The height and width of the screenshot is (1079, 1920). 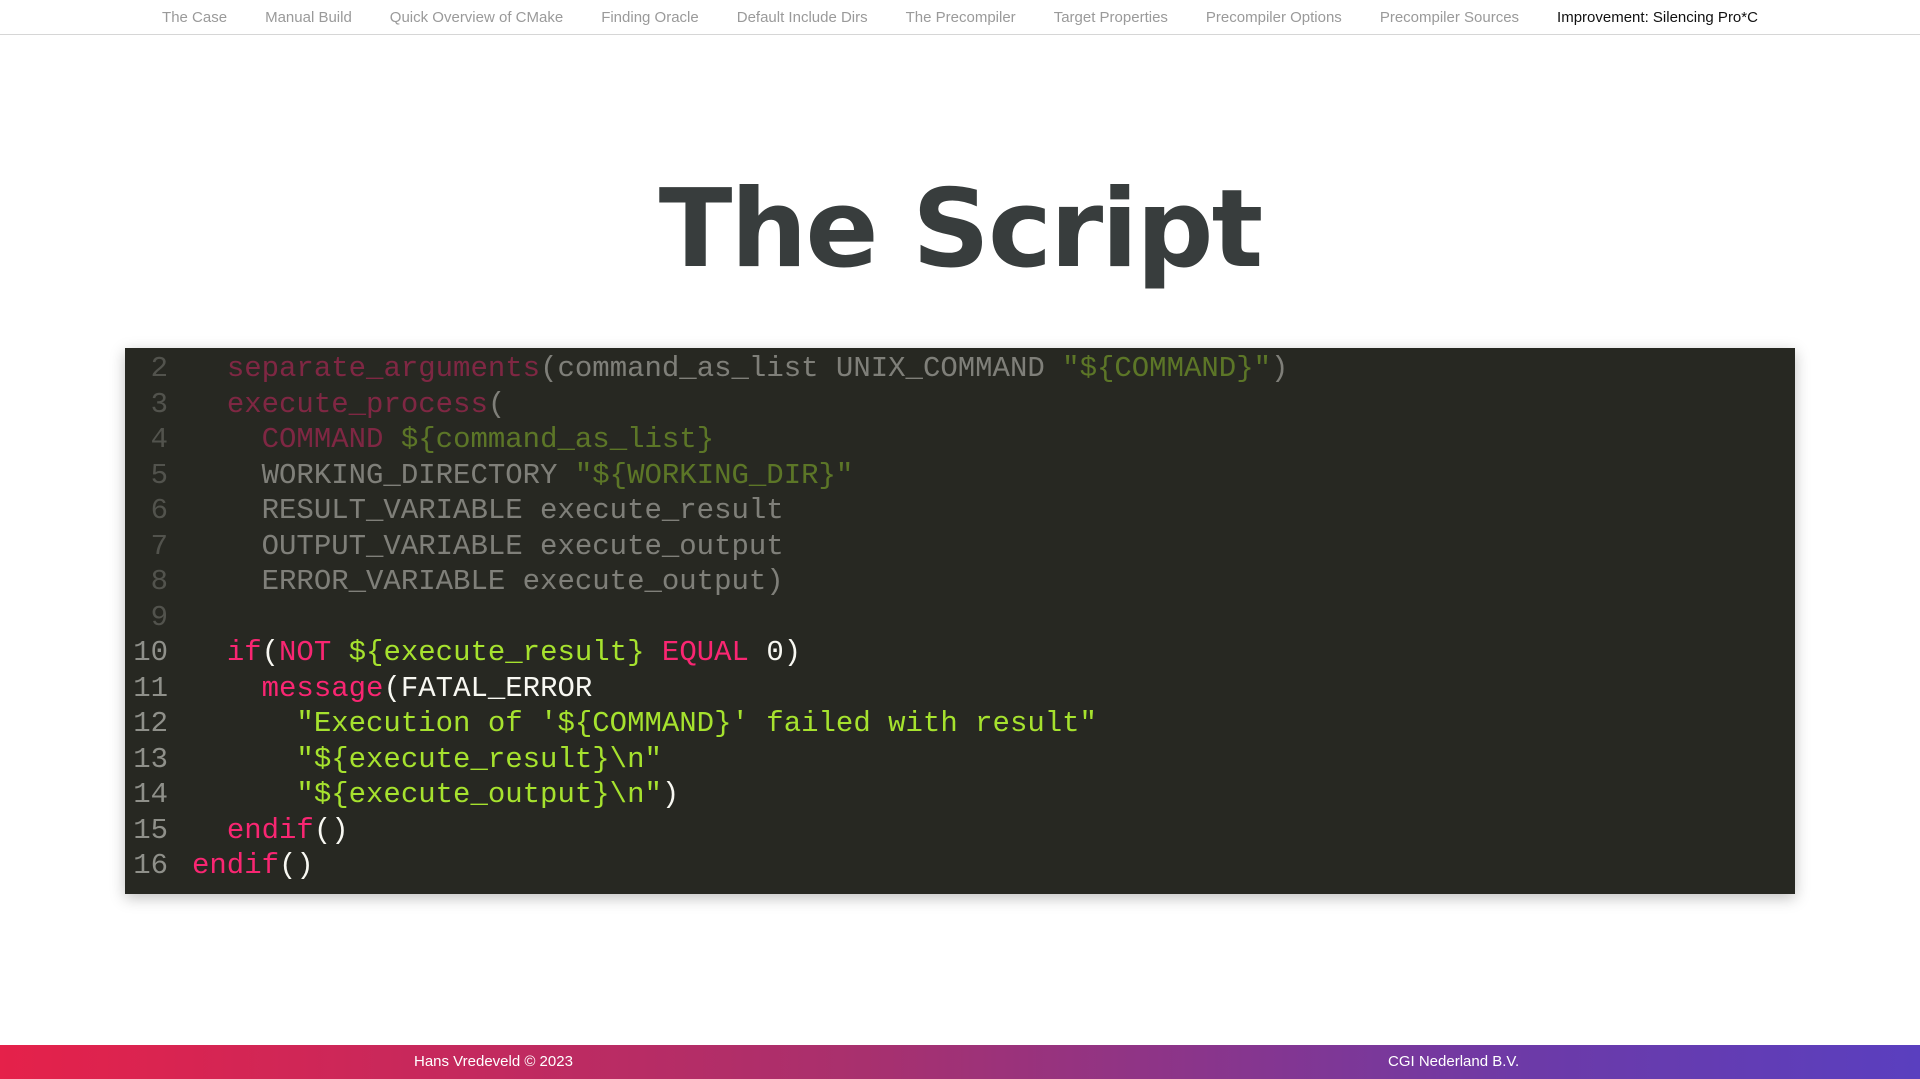 I want to click on code-text: "${execute_output}\n"), so click(x=423, y=795).